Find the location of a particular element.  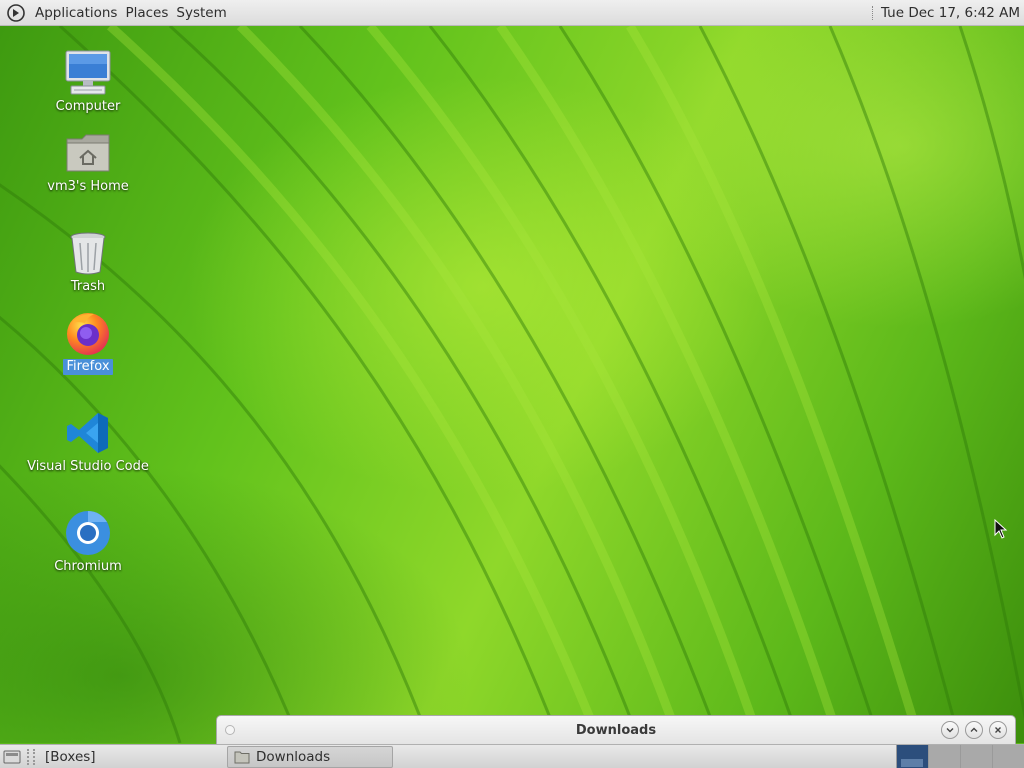

trash-icon is located at coordinates (88, 253).